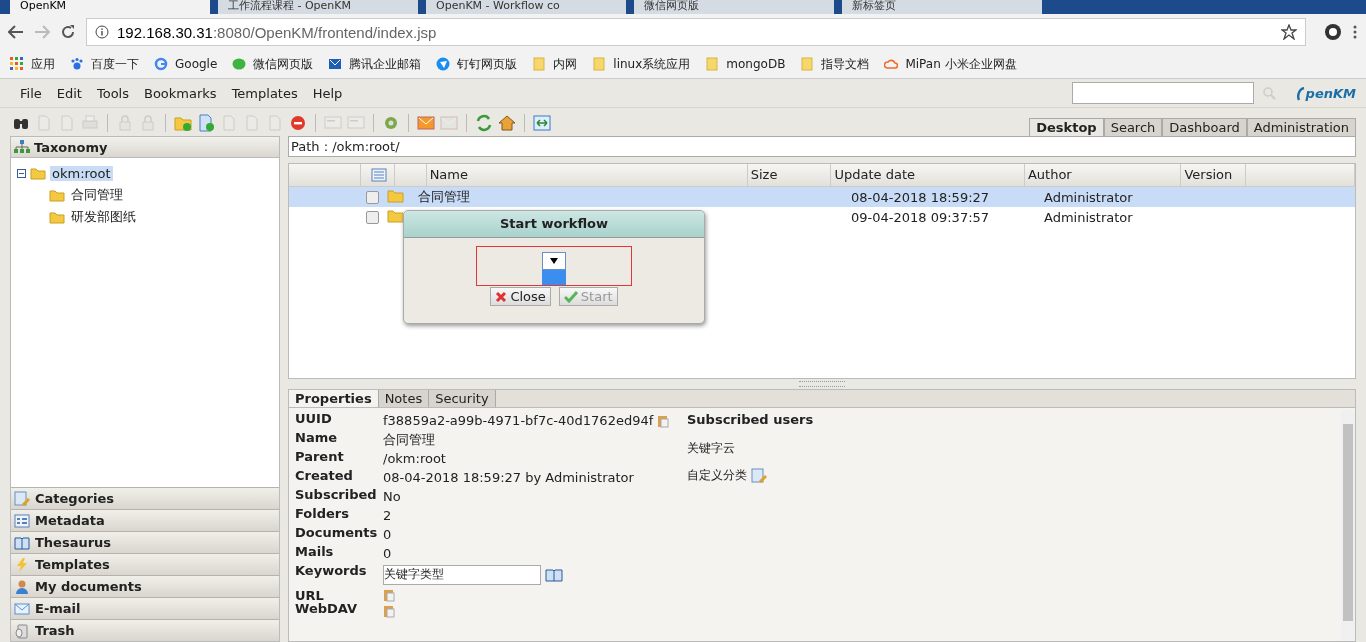  What do you see at coordinates (391, 123) in the screenshot?
I see `settings-icon` at bounding box center [391, 123].